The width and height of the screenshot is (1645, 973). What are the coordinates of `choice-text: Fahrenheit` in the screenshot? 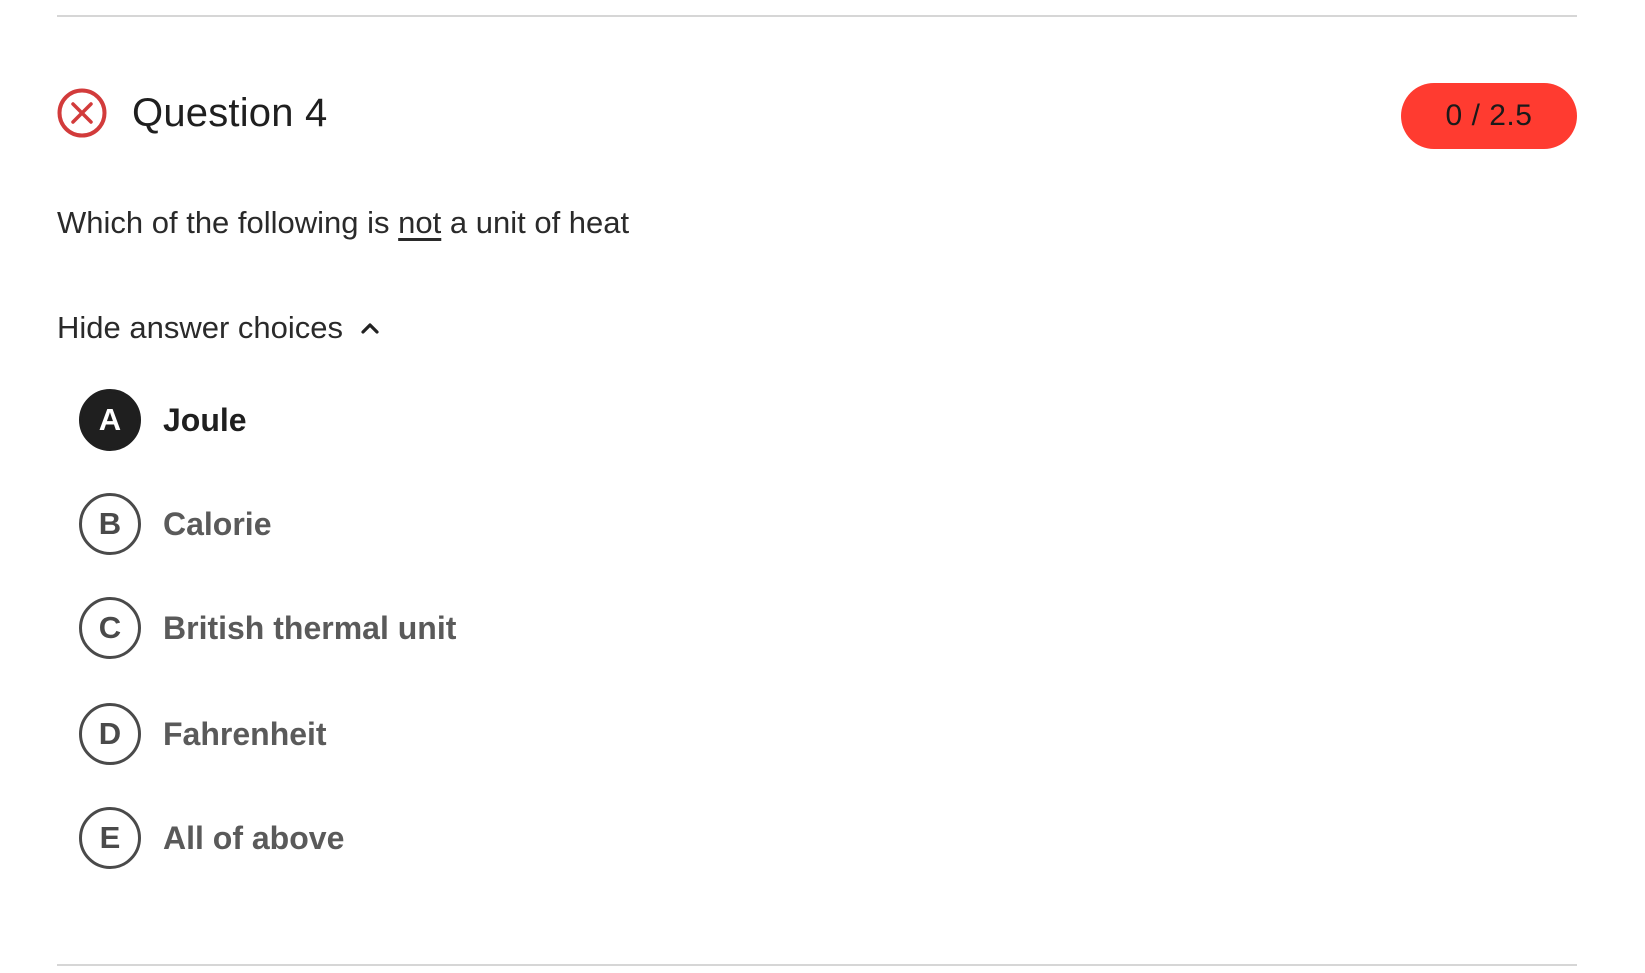 It's located at (245, 733).